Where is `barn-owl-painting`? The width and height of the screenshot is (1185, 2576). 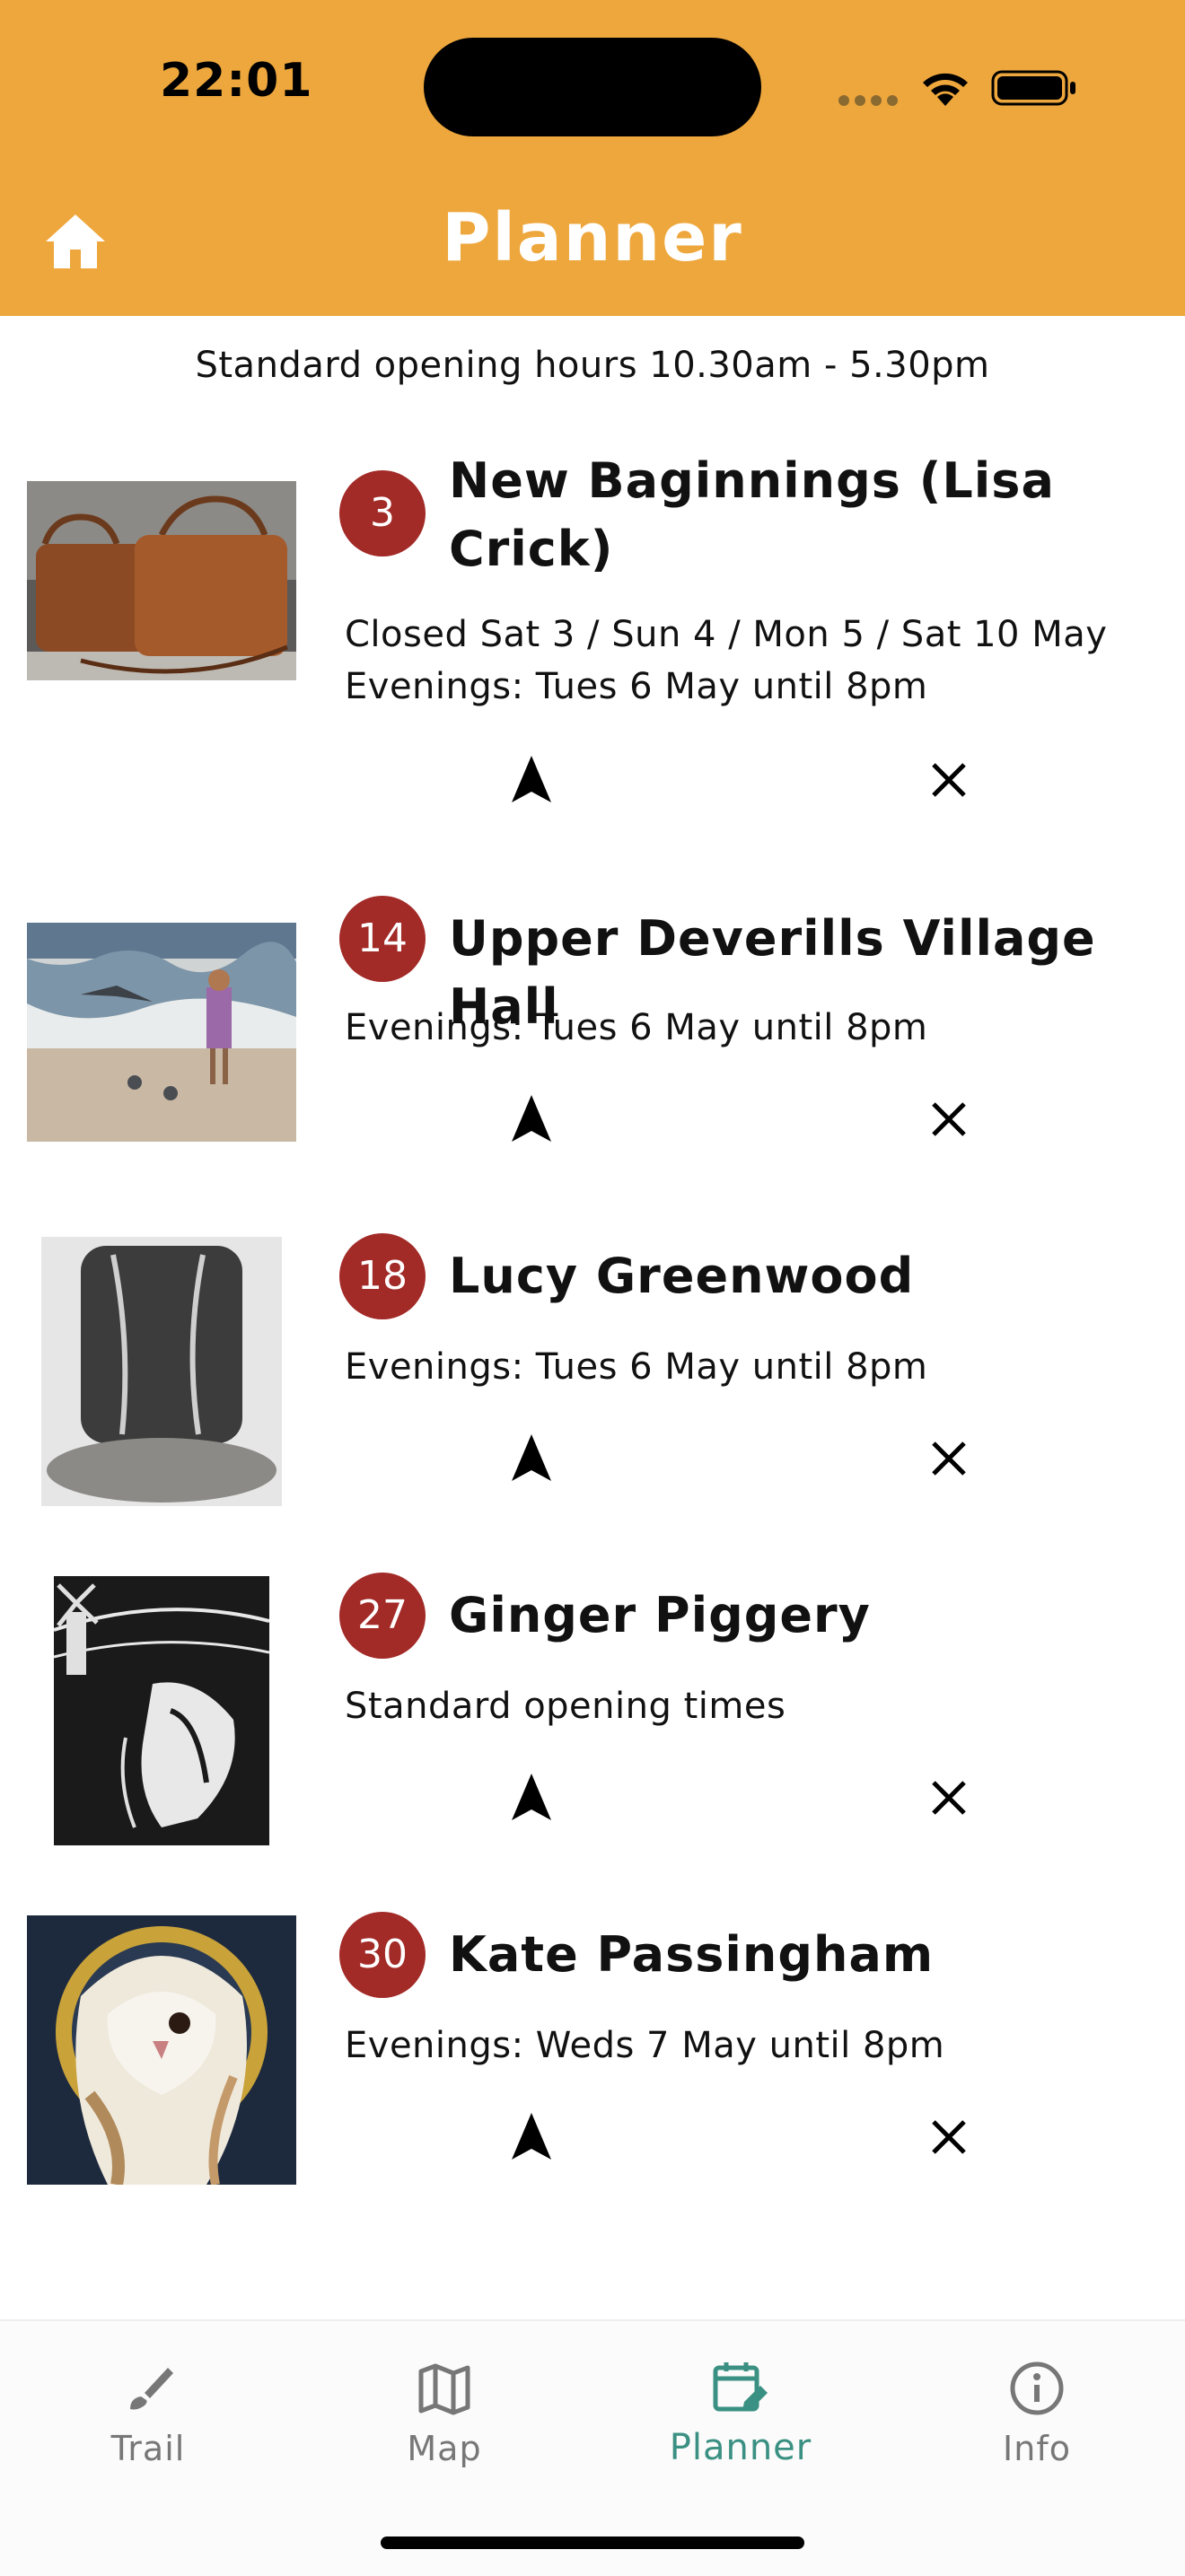
barn-owl-painting is located at coordinates (161, 2050).